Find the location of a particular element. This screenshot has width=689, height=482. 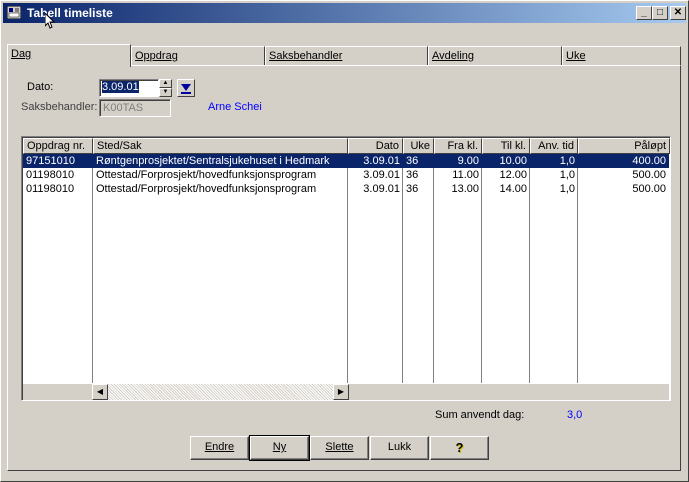

column-header-palopt: Påløpt is located at coordinates (624, 146).